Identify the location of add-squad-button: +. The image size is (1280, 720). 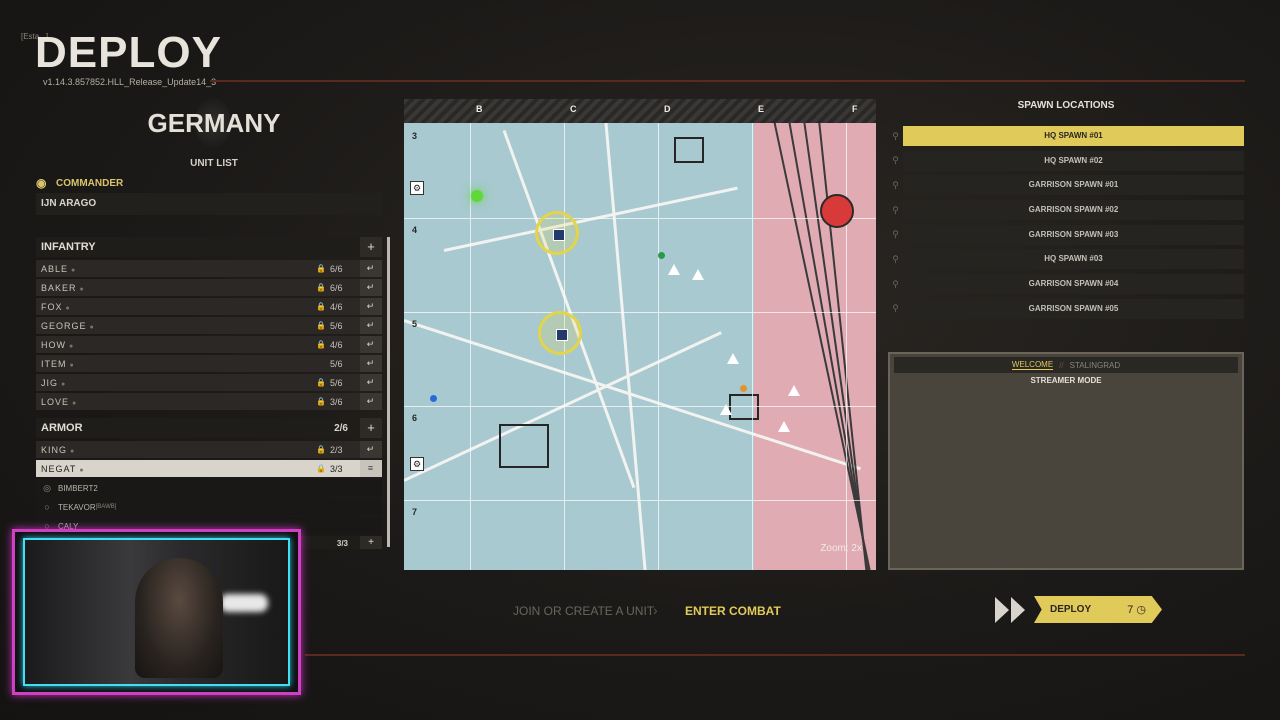
(371, 542).